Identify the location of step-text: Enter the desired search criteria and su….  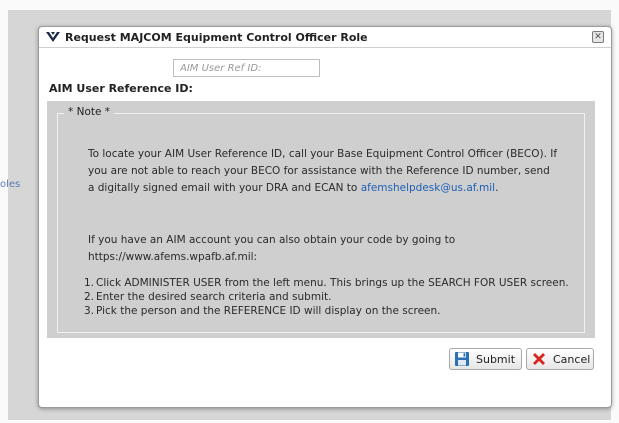
(214, 297).